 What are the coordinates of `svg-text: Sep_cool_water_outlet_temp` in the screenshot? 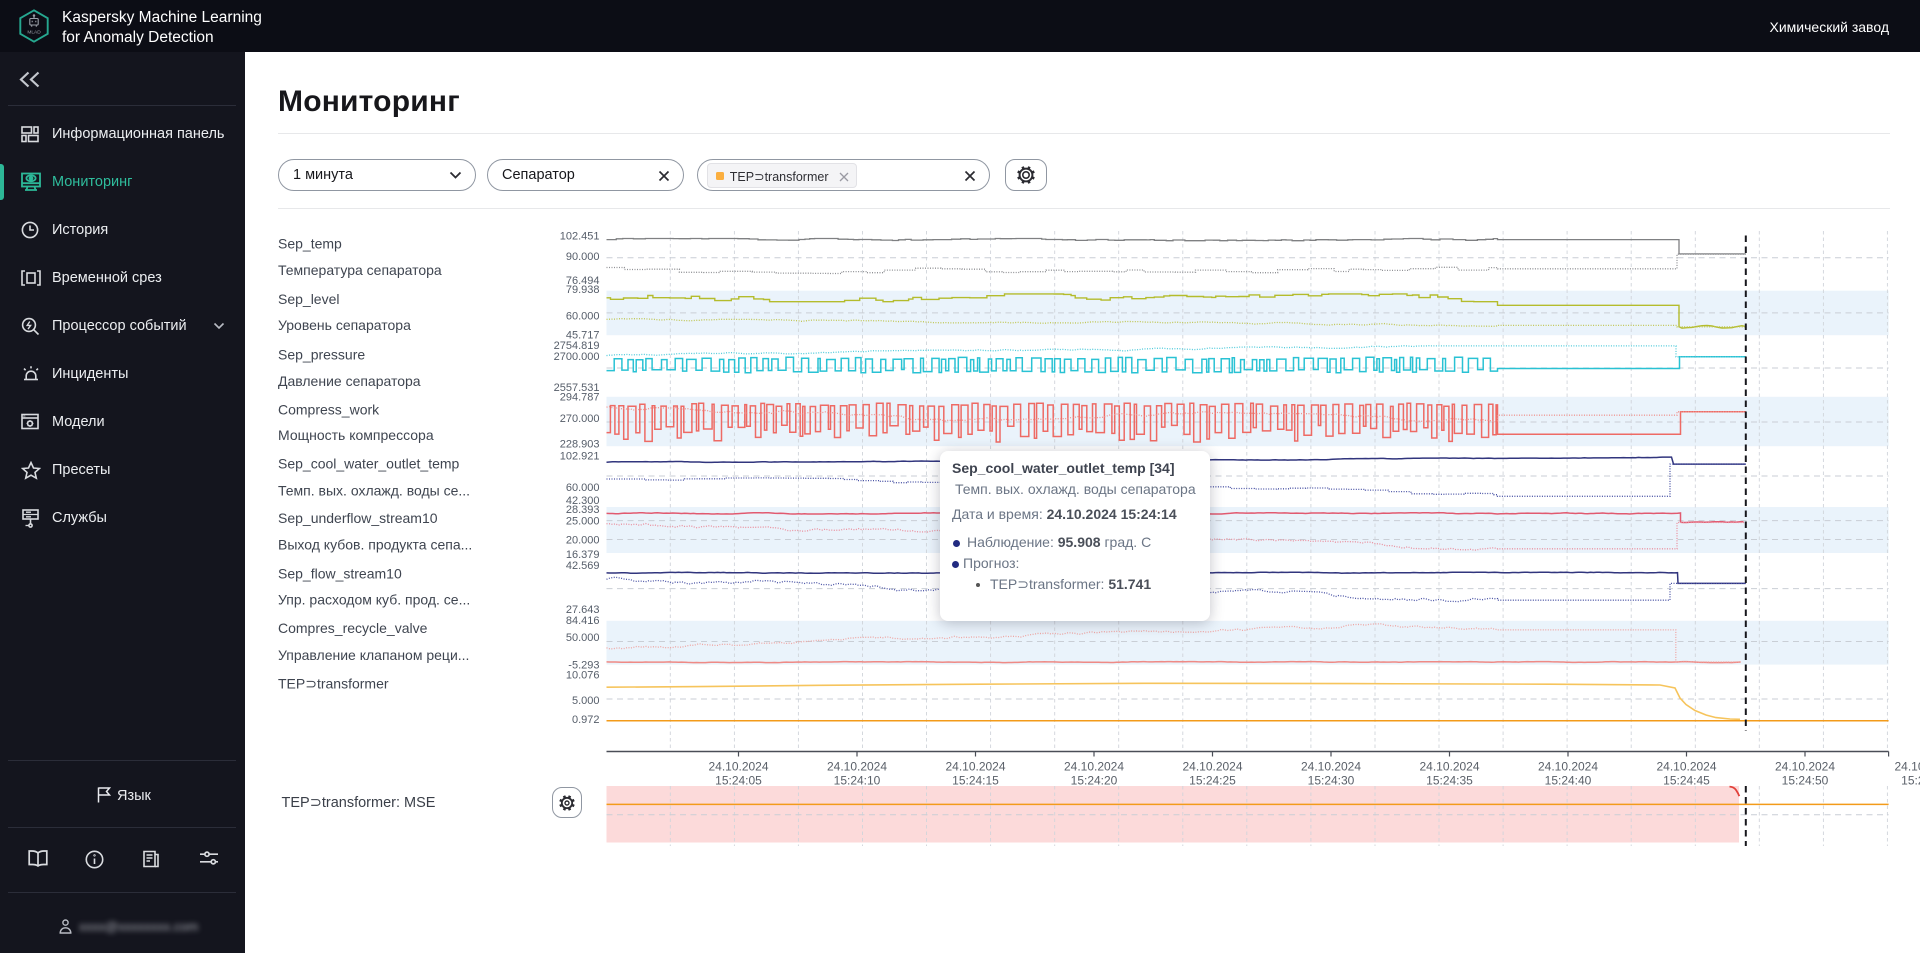 It's located at (369, 464).